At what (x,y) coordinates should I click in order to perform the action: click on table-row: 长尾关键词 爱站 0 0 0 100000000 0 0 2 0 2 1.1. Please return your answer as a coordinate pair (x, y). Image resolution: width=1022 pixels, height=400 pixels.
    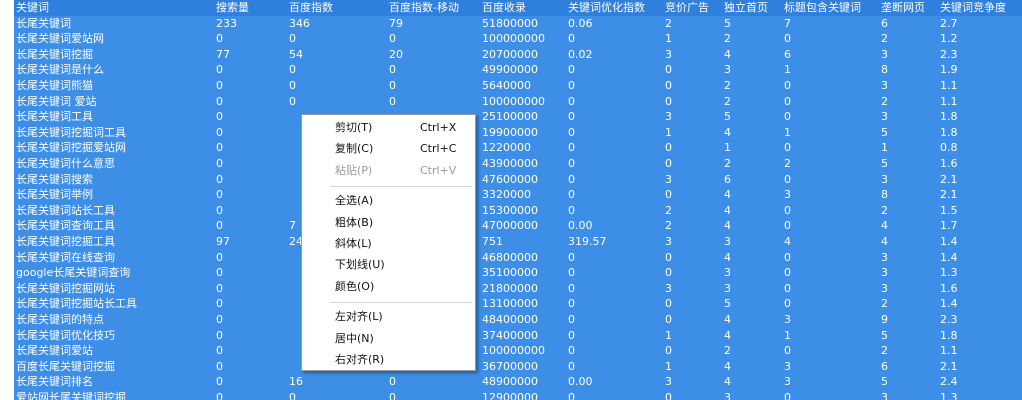
    Looking at the image, I should click on (511, 101).